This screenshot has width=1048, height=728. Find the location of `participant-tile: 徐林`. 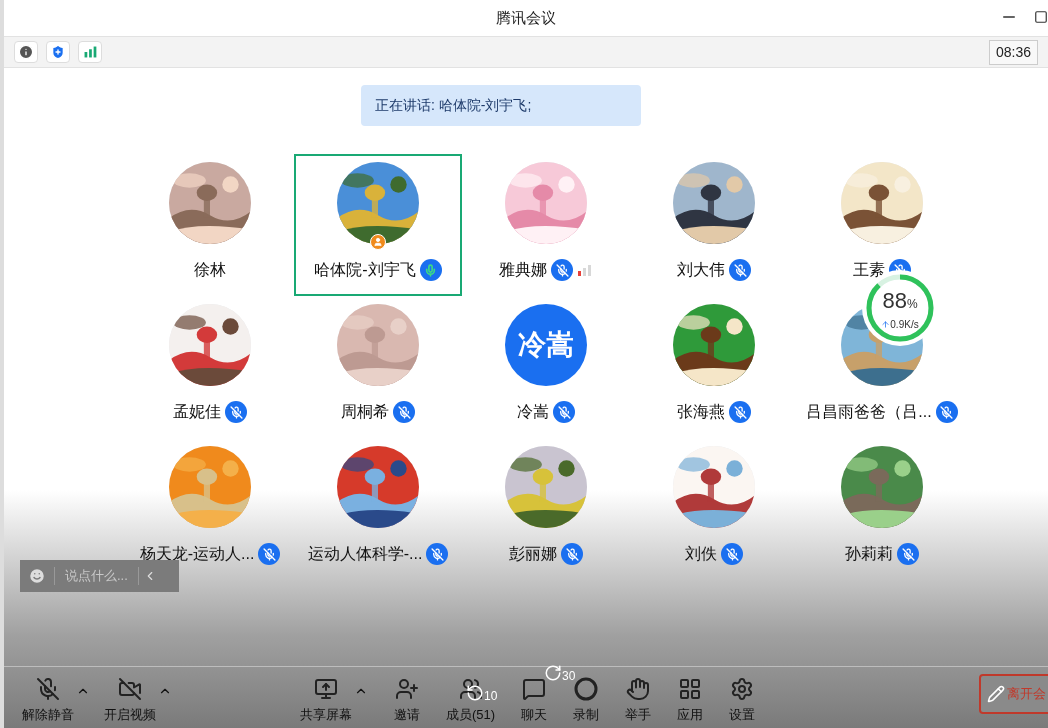

participant-tile: 徐林 is located at coordinates (210, 225).